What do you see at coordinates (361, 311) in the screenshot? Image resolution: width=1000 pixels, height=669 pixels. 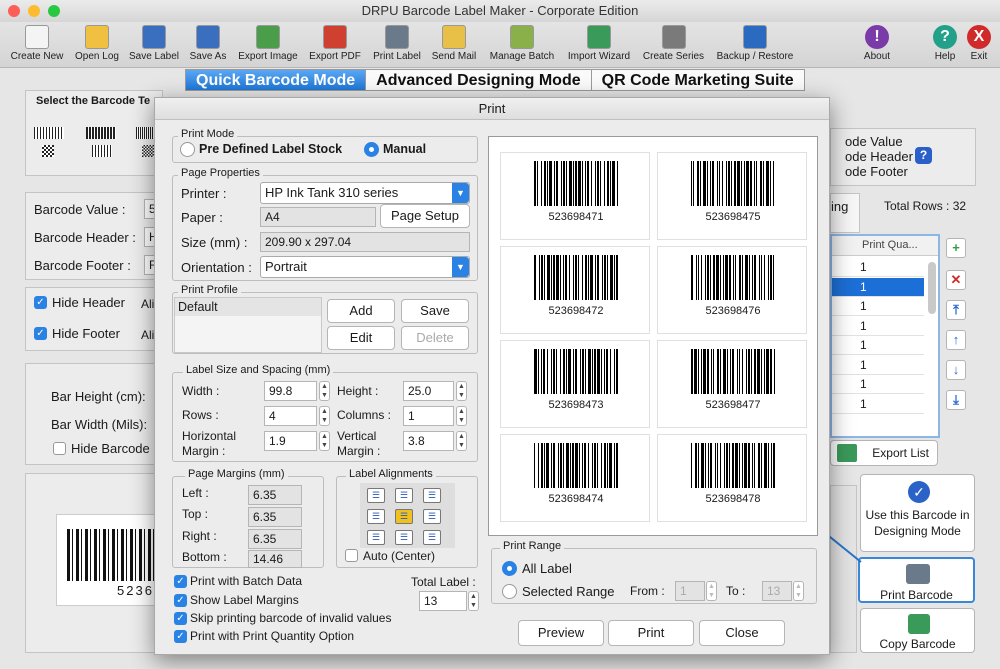 I see `add-profile-button: Add` at bounding box center [361, 311].